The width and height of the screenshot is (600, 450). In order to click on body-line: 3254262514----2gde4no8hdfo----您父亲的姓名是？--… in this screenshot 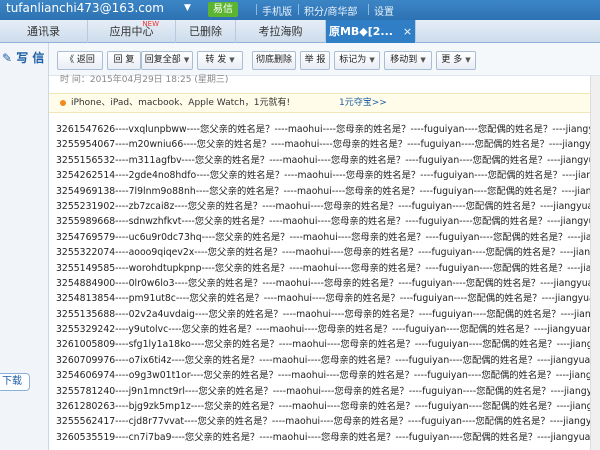, I will do `click(328, 176)`.